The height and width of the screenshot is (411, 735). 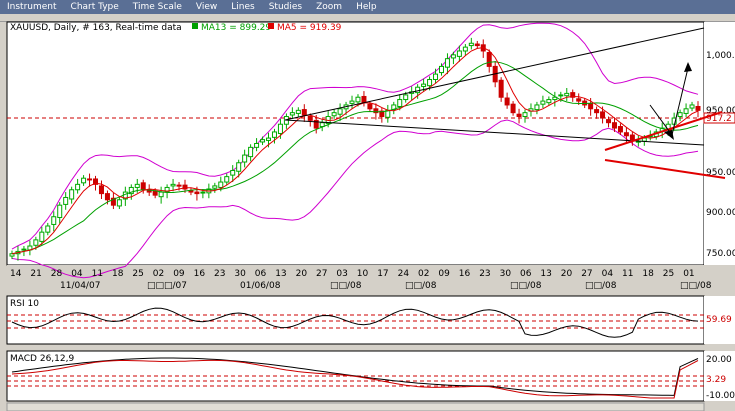 What do you see at coordinates (608, 274) in the screenshot?
I see `date-day-tick: 04` at bounding box center [608, 274].